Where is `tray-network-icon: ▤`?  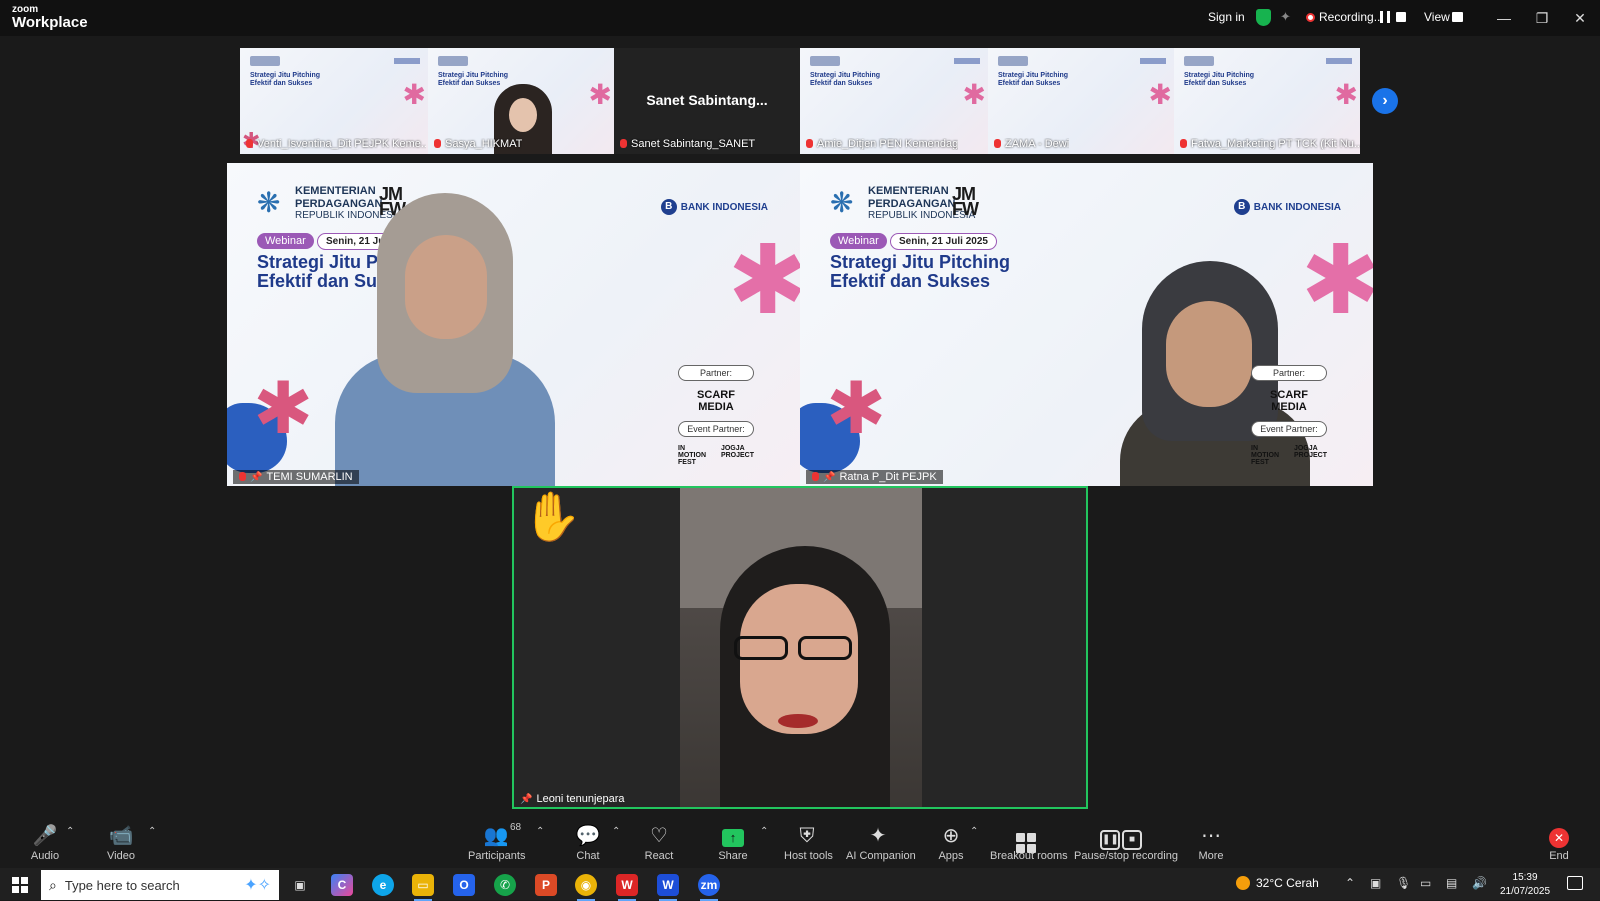
tray-network-icon: ▤ is located at coordinates (1451, 883).